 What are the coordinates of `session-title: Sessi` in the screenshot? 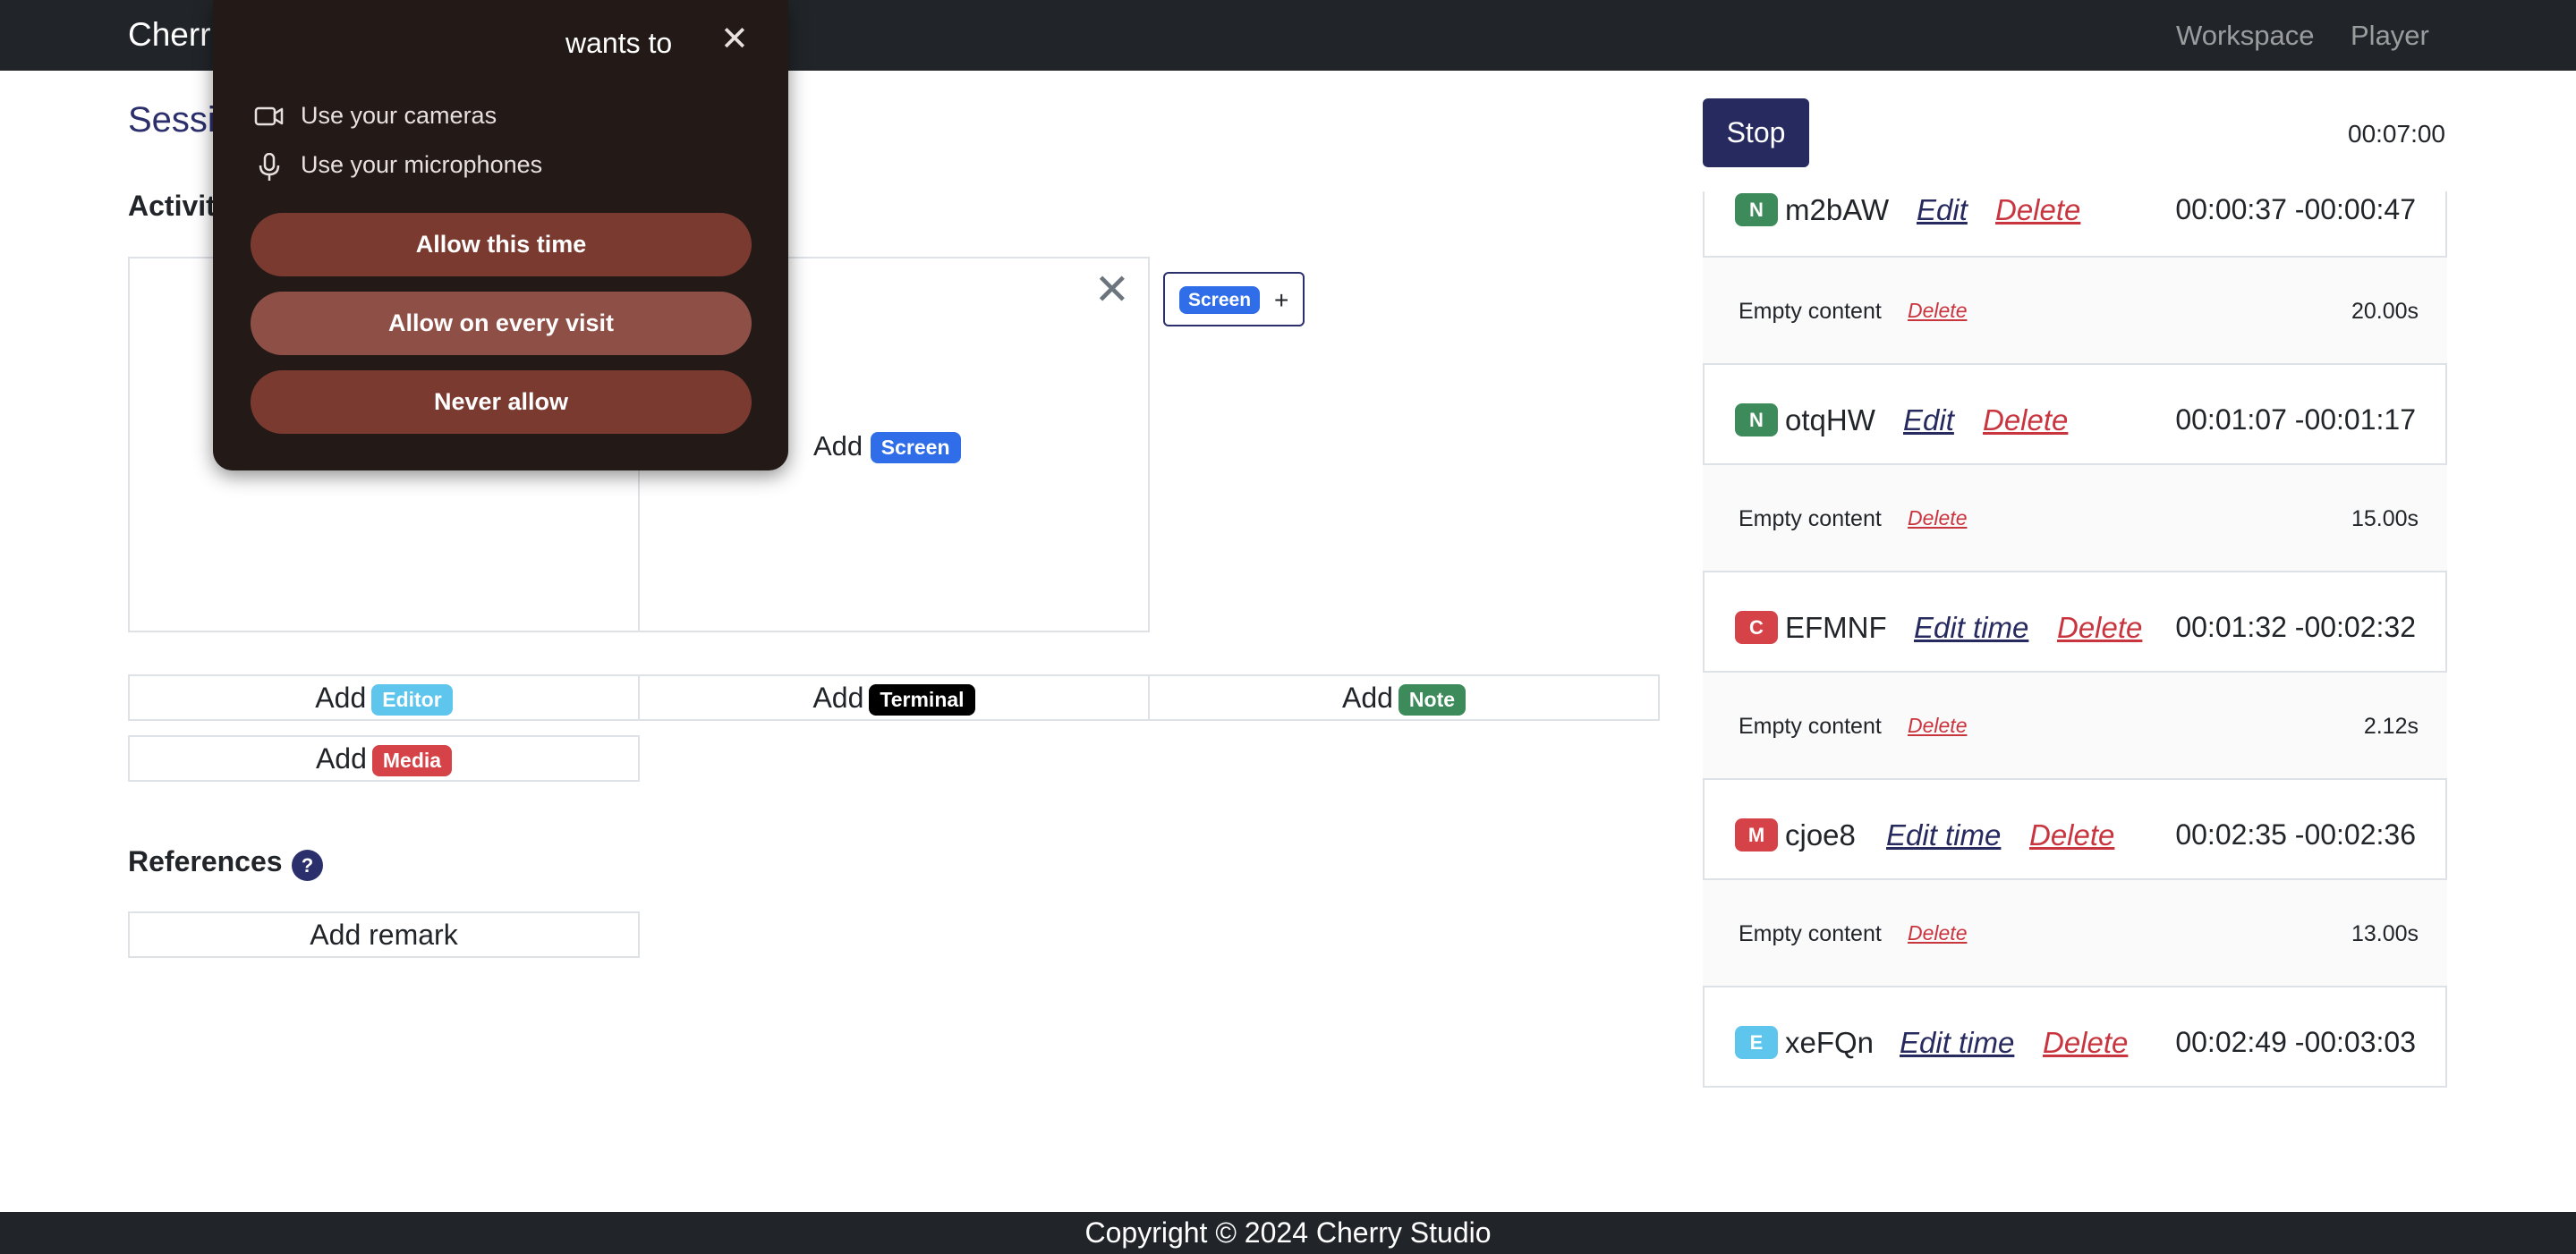 It's located at (172, 120).